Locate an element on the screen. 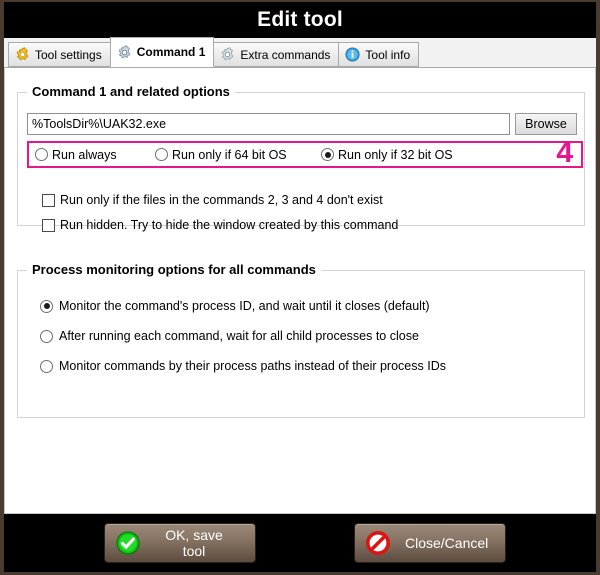  tab-command-1: Command 1 is located at coordinates (162, 52).